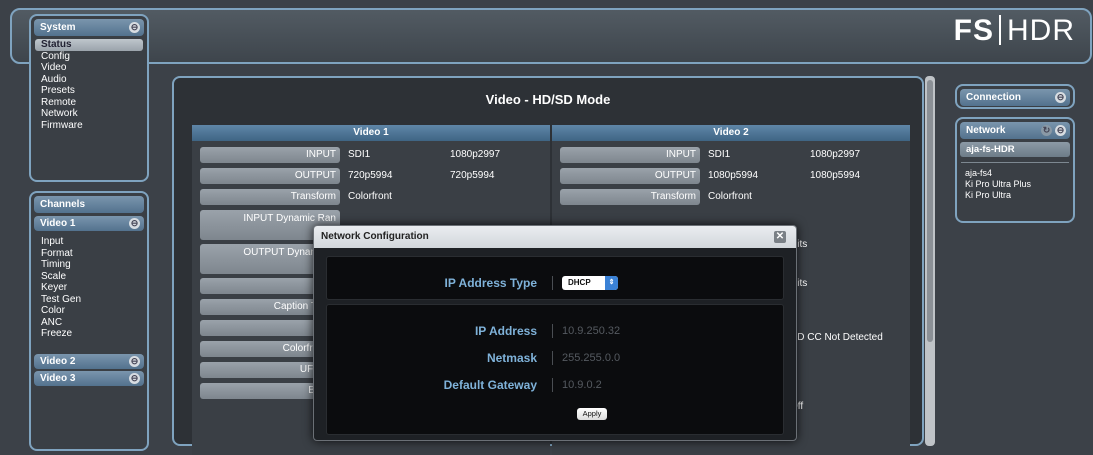 Image resolution: width=1093 pixels, height=455 pixels. Describe the element at coordinates (592, 414) in the screenshot. I see `apply-button: Apply` at that location.